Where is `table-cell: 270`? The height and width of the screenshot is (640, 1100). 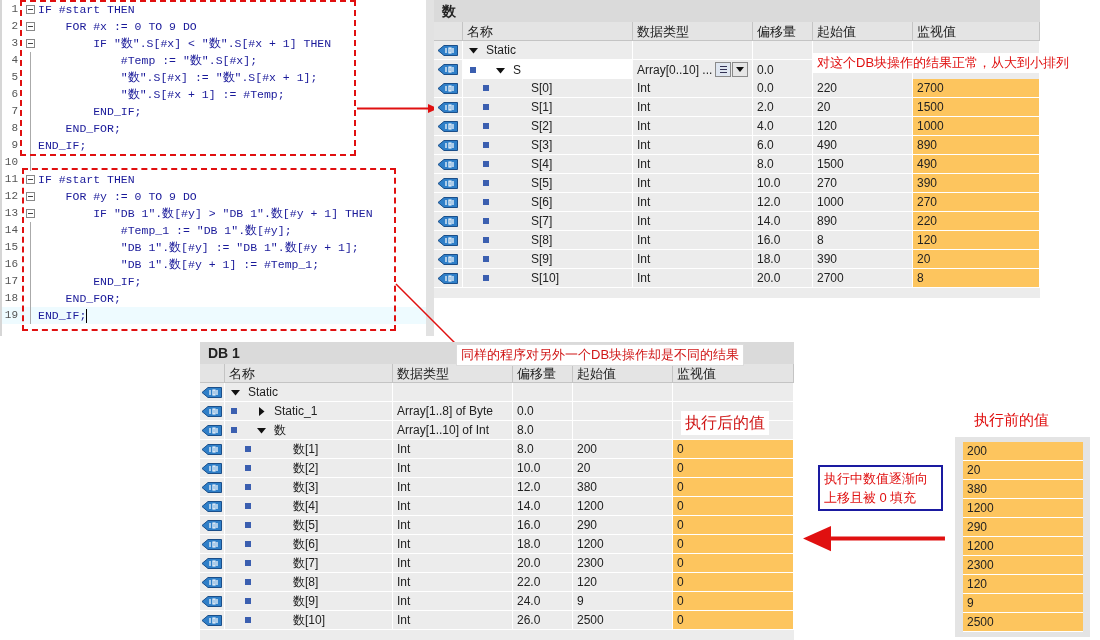 table-cell: 270 is located at coordinates (976, 202).